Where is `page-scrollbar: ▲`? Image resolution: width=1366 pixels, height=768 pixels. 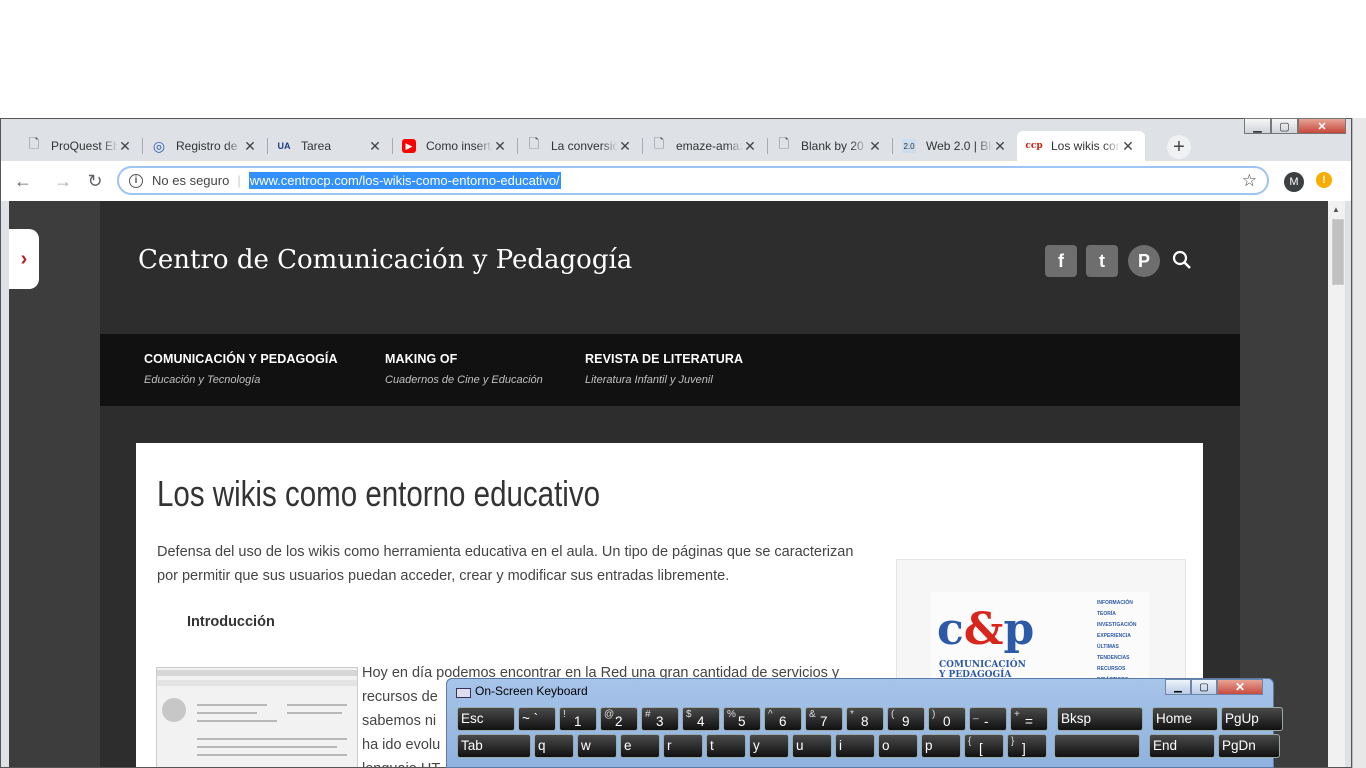 page-scrollbar: ▲ is located at coordinates (1336, 484).